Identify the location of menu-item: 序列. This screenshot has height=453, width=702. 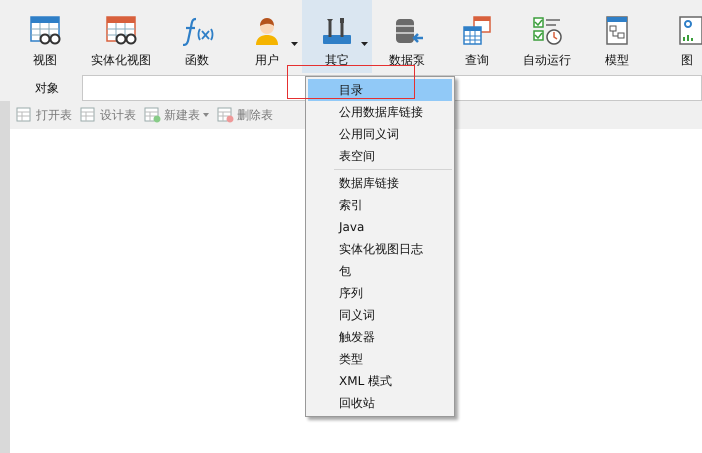
(380, 293).